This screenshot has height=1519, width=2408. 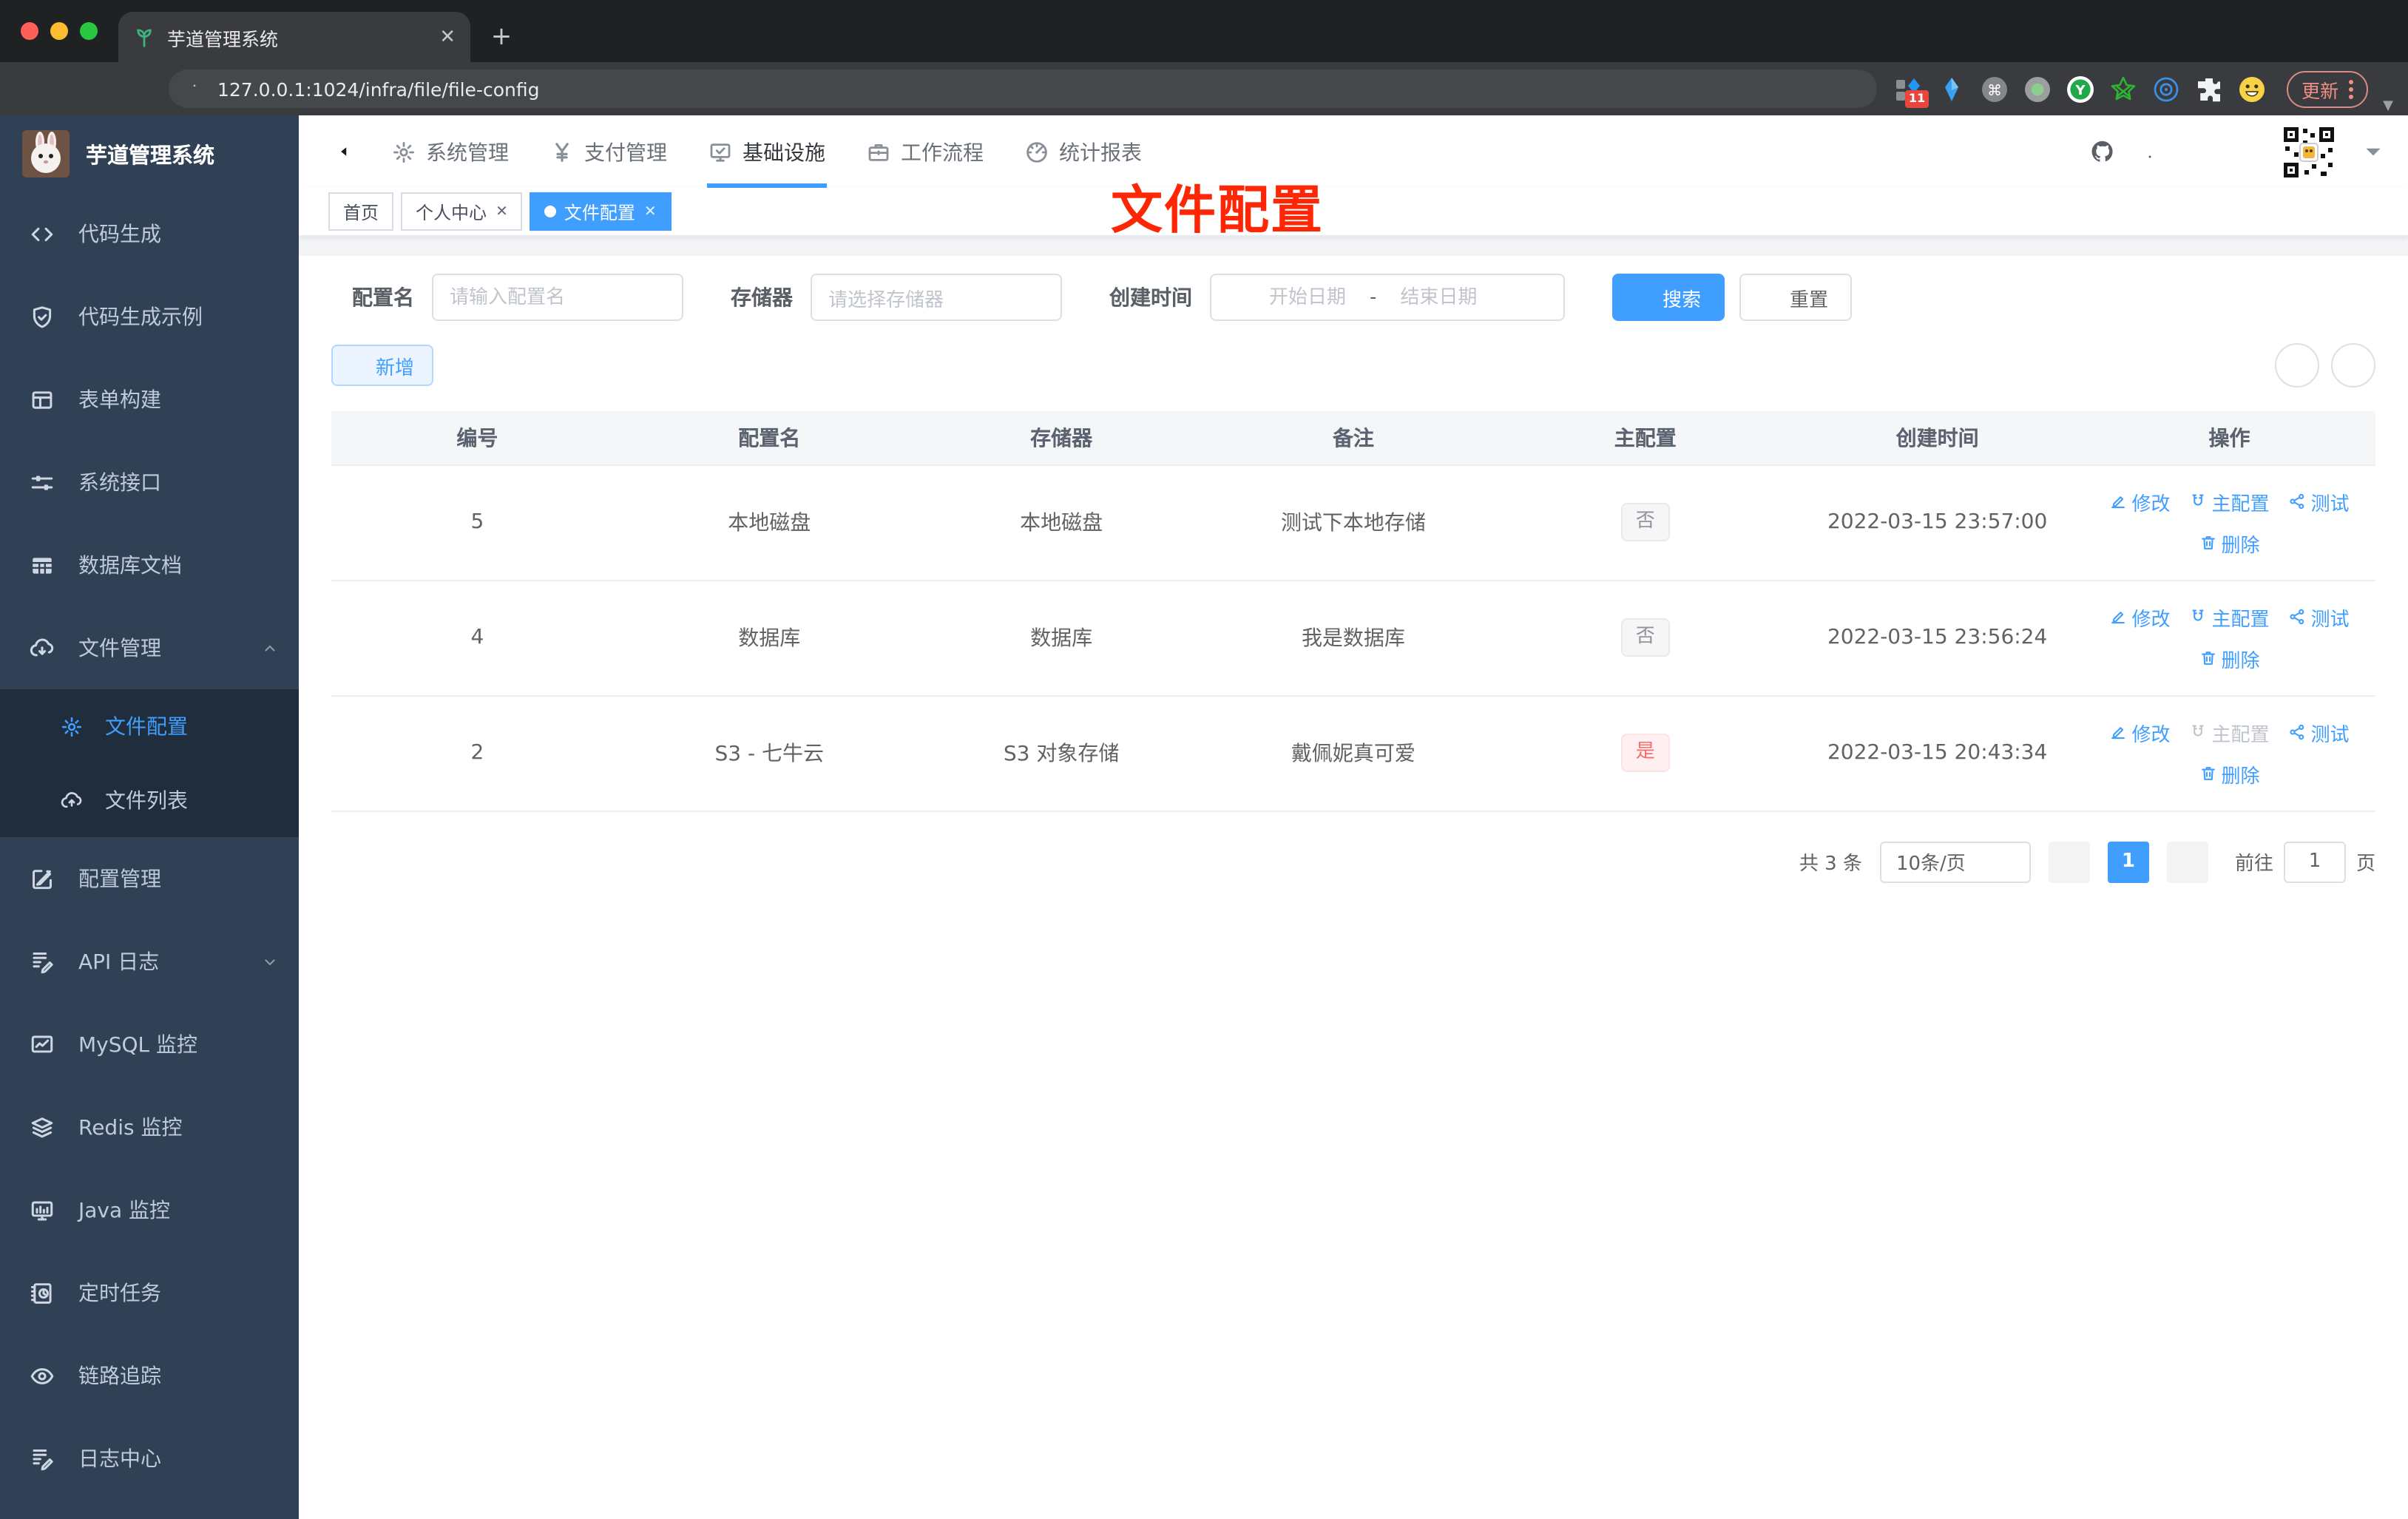 What do you see at coordinates (149, 316) in the screenshot?
I see `sidebar-item-代码生成示例: 代码生成示例` at bounding box center [149, 316].